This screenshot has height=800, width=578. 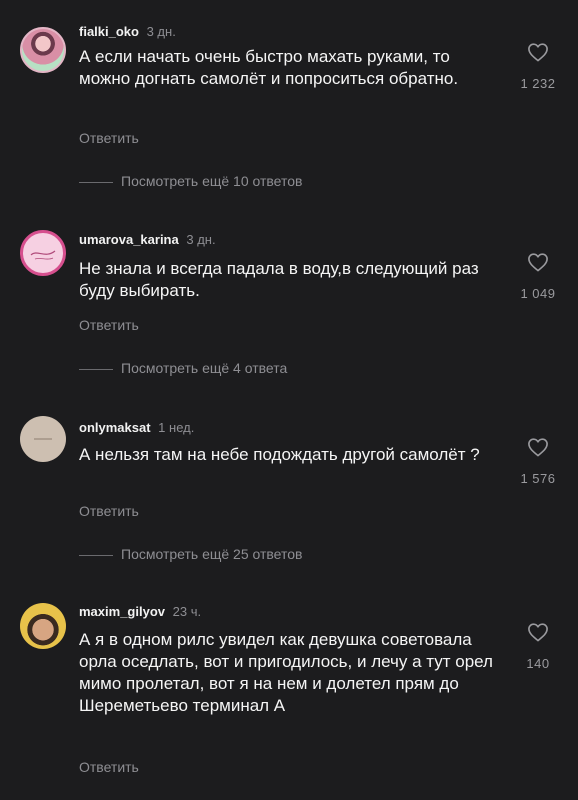 What do you see at coordinates (109, 31) in the screenshot?
I see `username: fialki_oko` at bounding box center [109, 31].